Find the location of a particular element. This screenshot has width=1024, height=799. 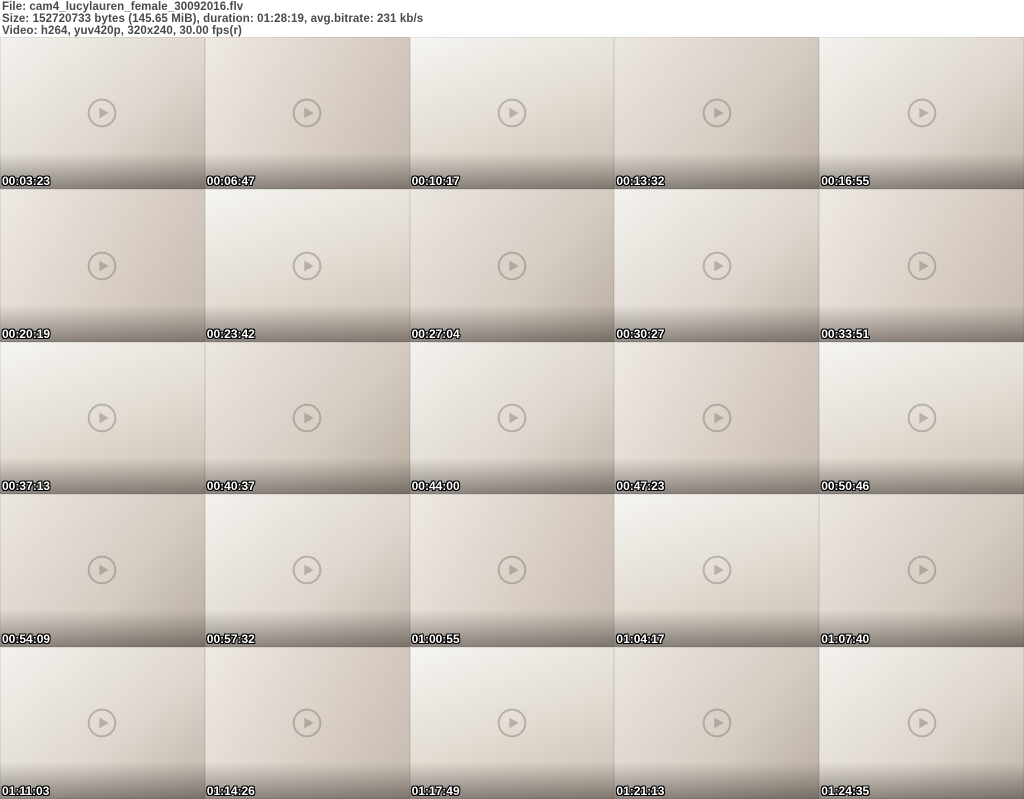

timestamp-label: 00:23:42 is located at coordinates (230, 333).